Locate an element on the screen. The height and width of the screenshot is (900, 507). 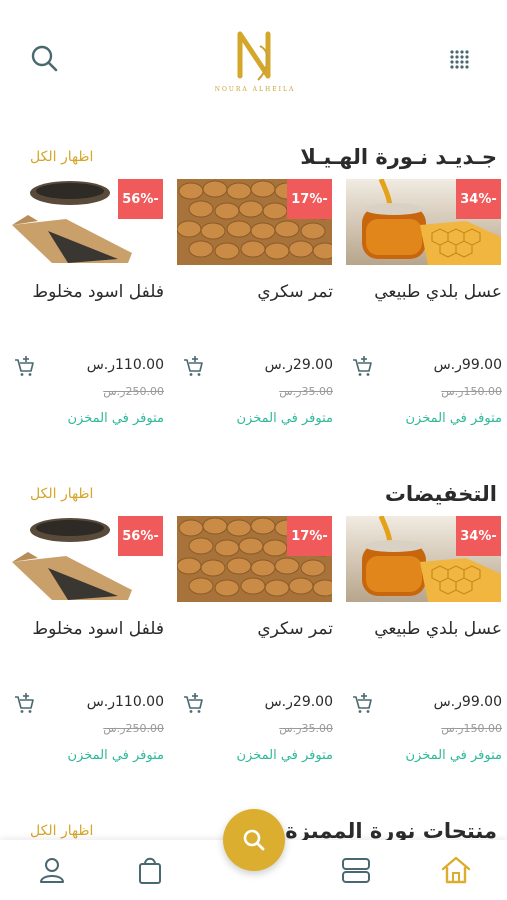
home-icon is located at coordinates (456, 870).